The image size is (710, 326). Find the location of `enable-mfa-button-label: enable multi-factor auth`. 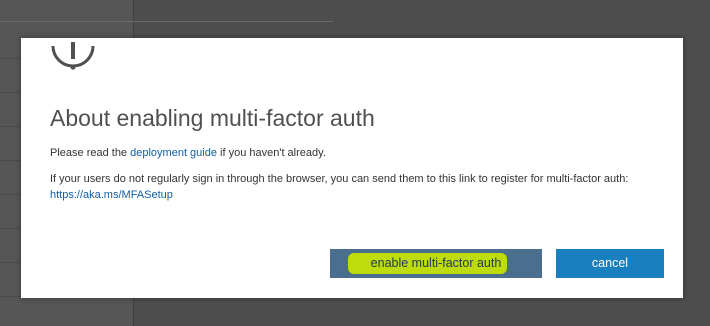

enable-mfa-button-label: enable multi-factor auth is located at coordinates (436, 263).